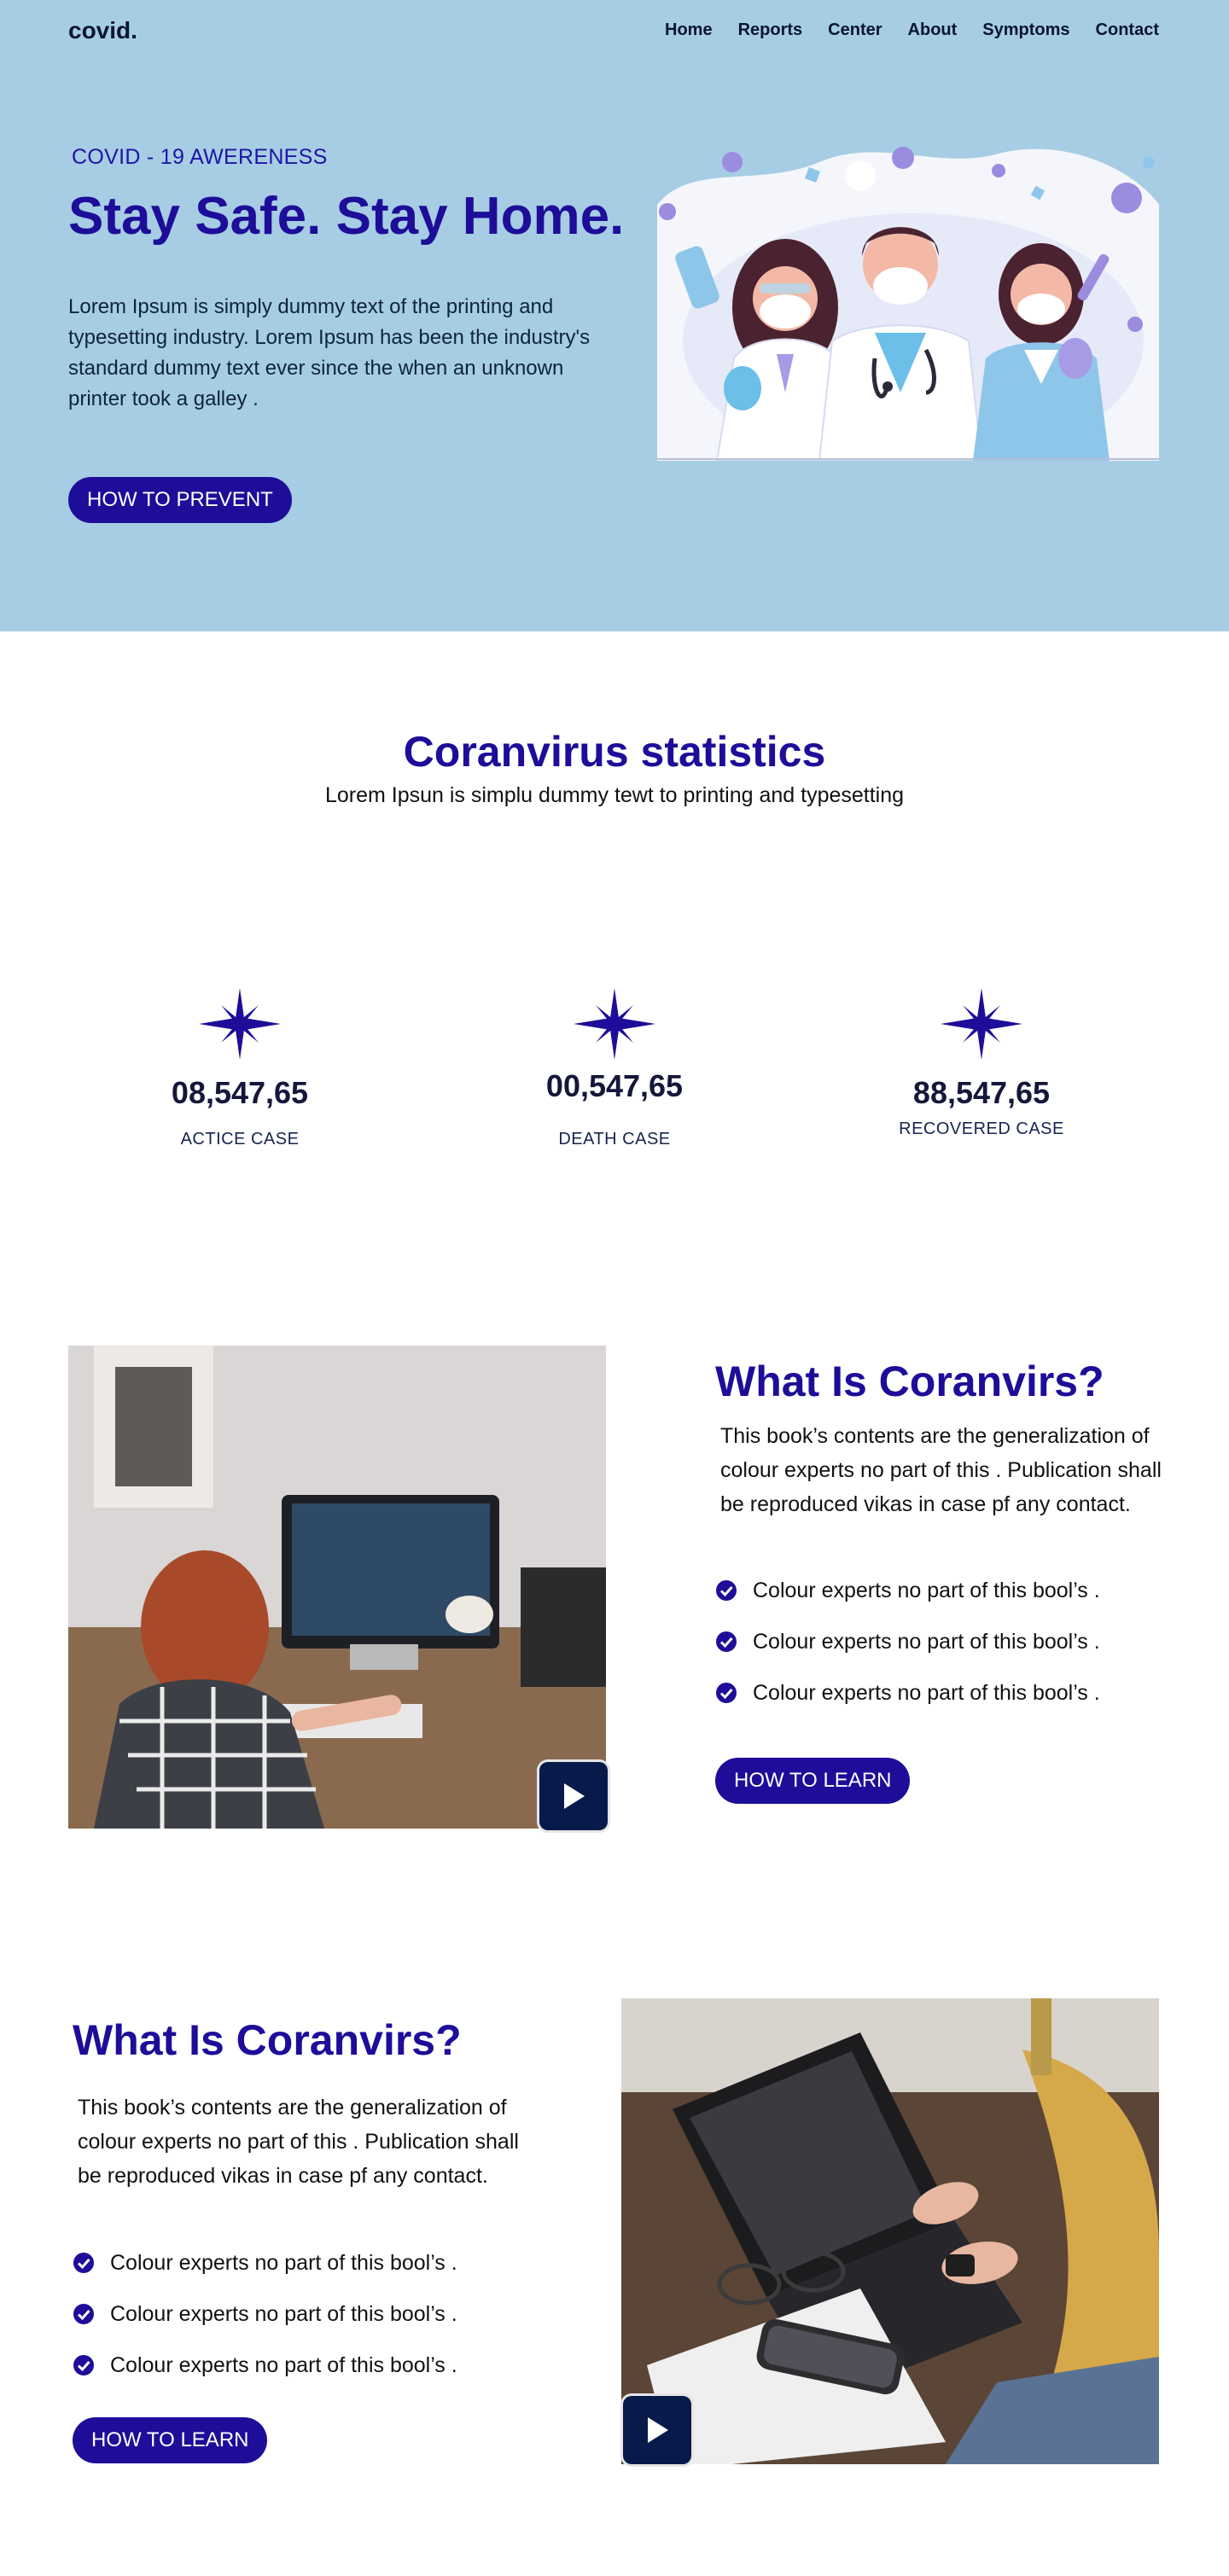 This screenshot has width=1229, height=2576. Describe the element at coordinates (770, 30) in the screenshot. I see `nav-reports: Reports` at that location.